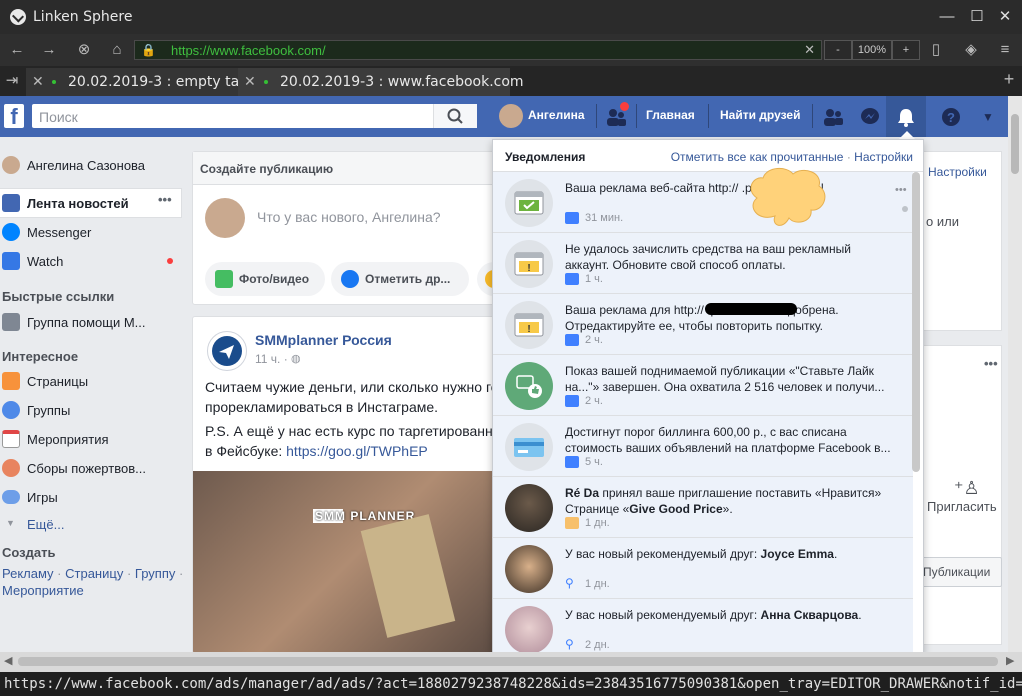 The image size is (1022, 696). I want to click on notification-options-icon: •••, so click(901, 190).